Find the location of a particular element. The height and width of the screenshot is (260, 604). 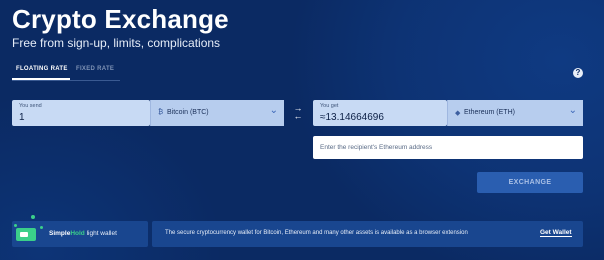

recipient-address-input: Enter the recipient's Ethereum address is located at coordinates (448, 147).